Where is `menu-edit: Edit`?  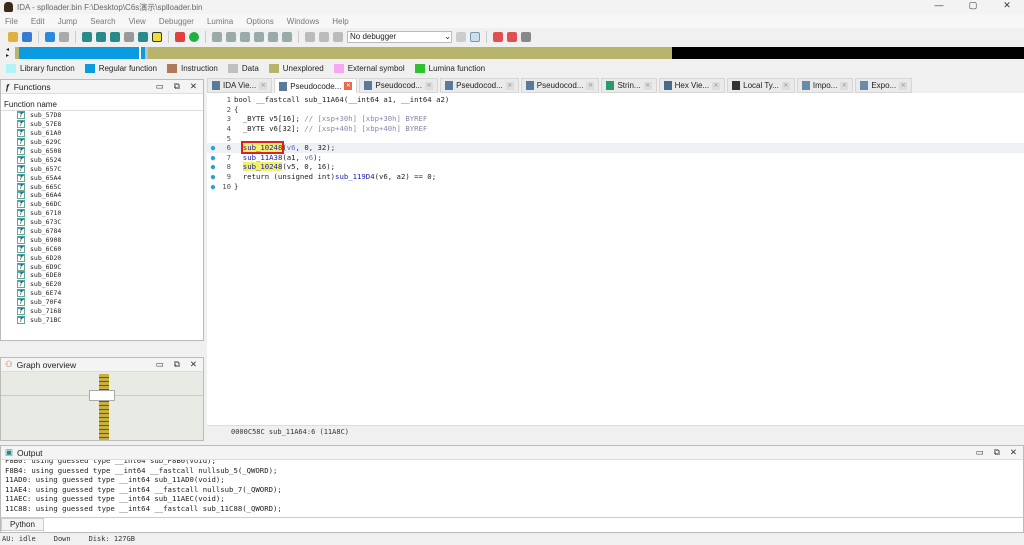
menu-edit: Edit is located at coordinates (38, 21).